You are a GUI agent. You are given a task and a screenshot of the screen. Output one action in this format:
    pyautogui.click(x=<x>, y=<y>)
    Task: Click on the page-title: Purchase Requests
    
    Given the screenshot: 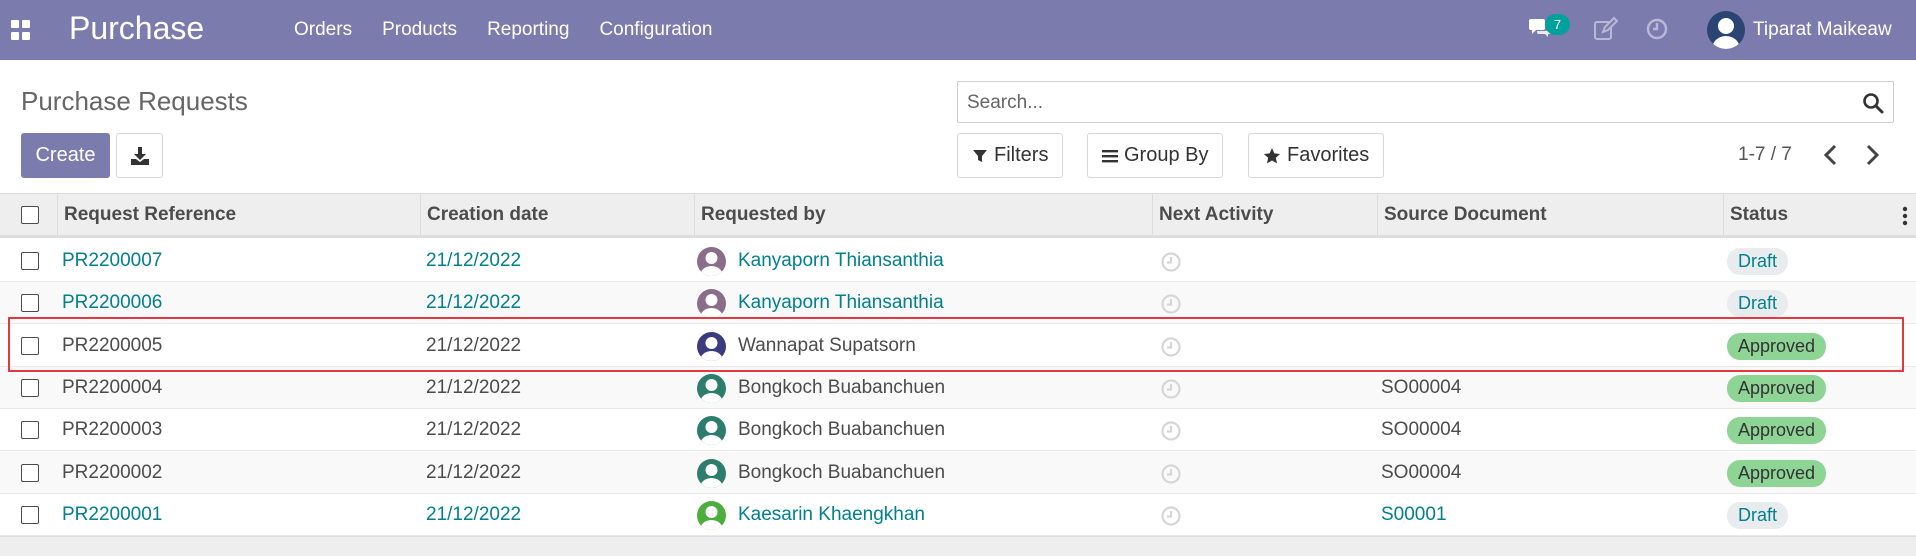 What is the action you would take?
    pyautogui.click(x=134, y=101)
    